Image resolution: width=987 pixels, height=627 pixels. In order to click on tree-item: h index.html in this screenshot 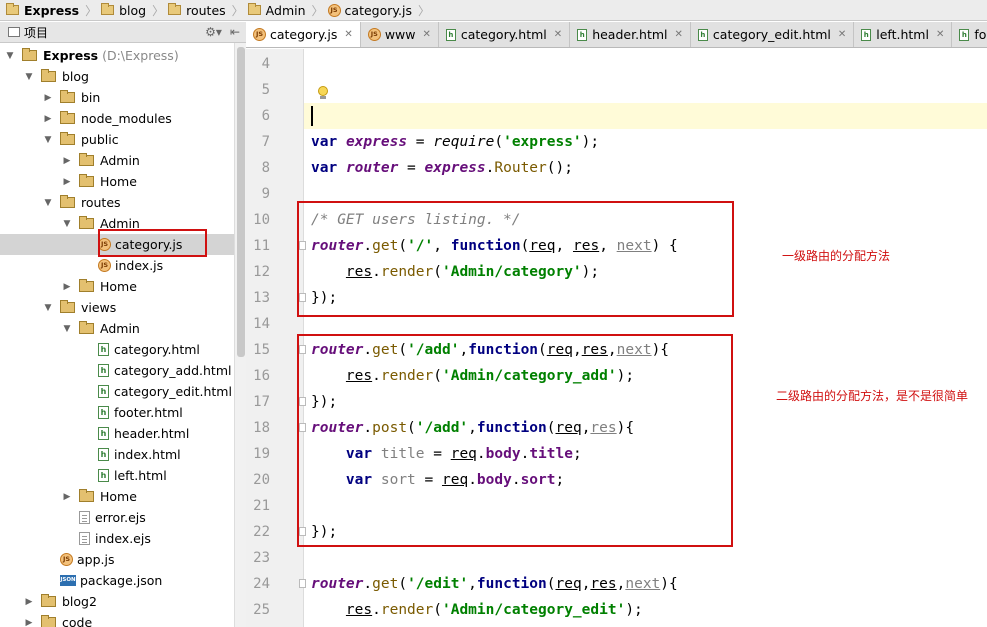, I will do `click(117, 454)`.